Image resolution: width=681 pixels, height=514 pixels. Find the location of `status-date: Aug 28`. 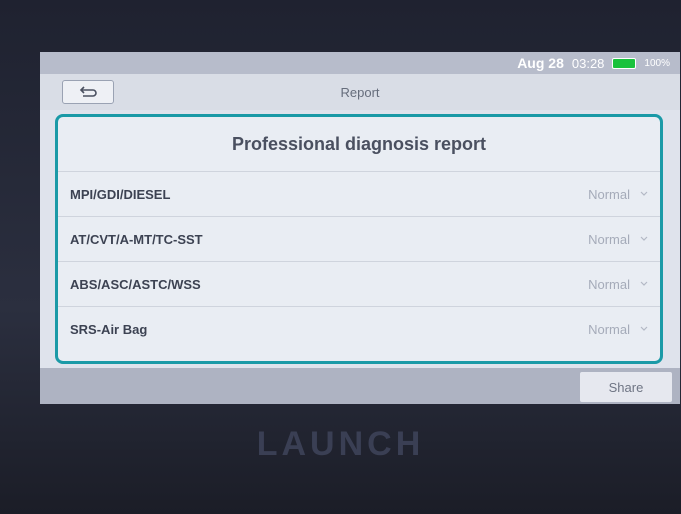

status-date: Aug 28 is located at coordinates (540, 63).